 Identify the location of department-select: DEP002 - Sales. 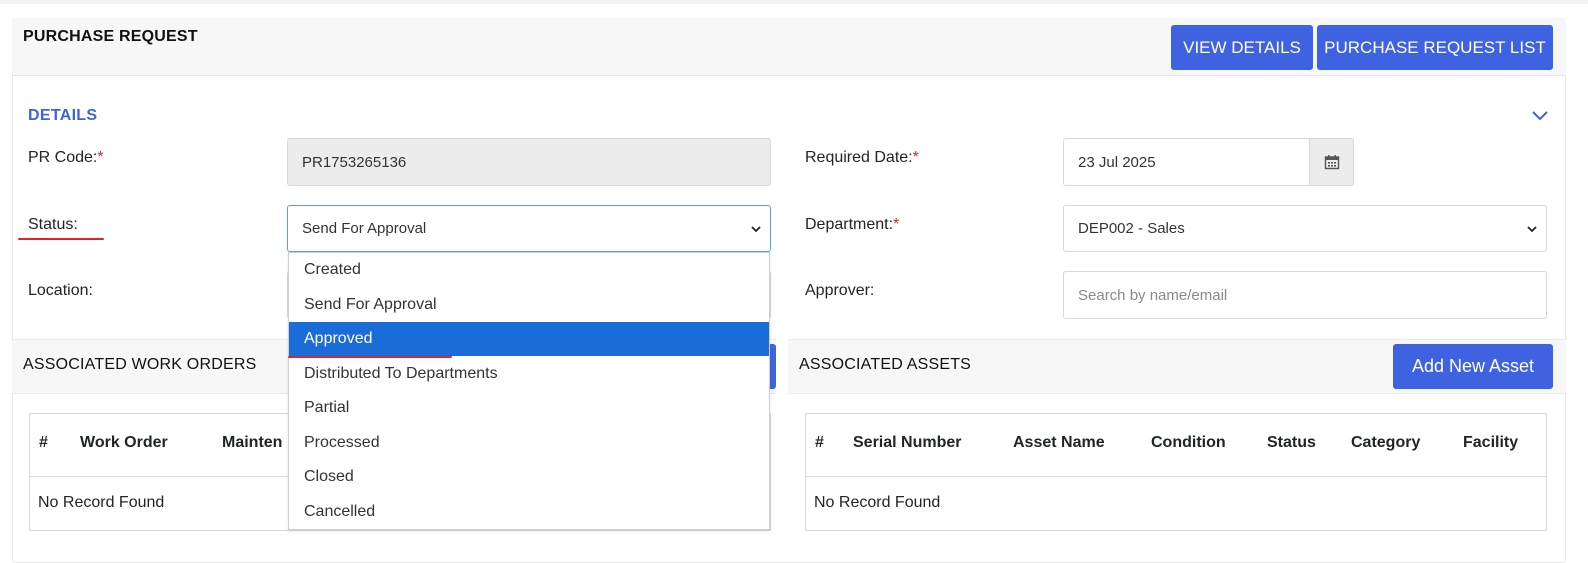
(1305, 228).